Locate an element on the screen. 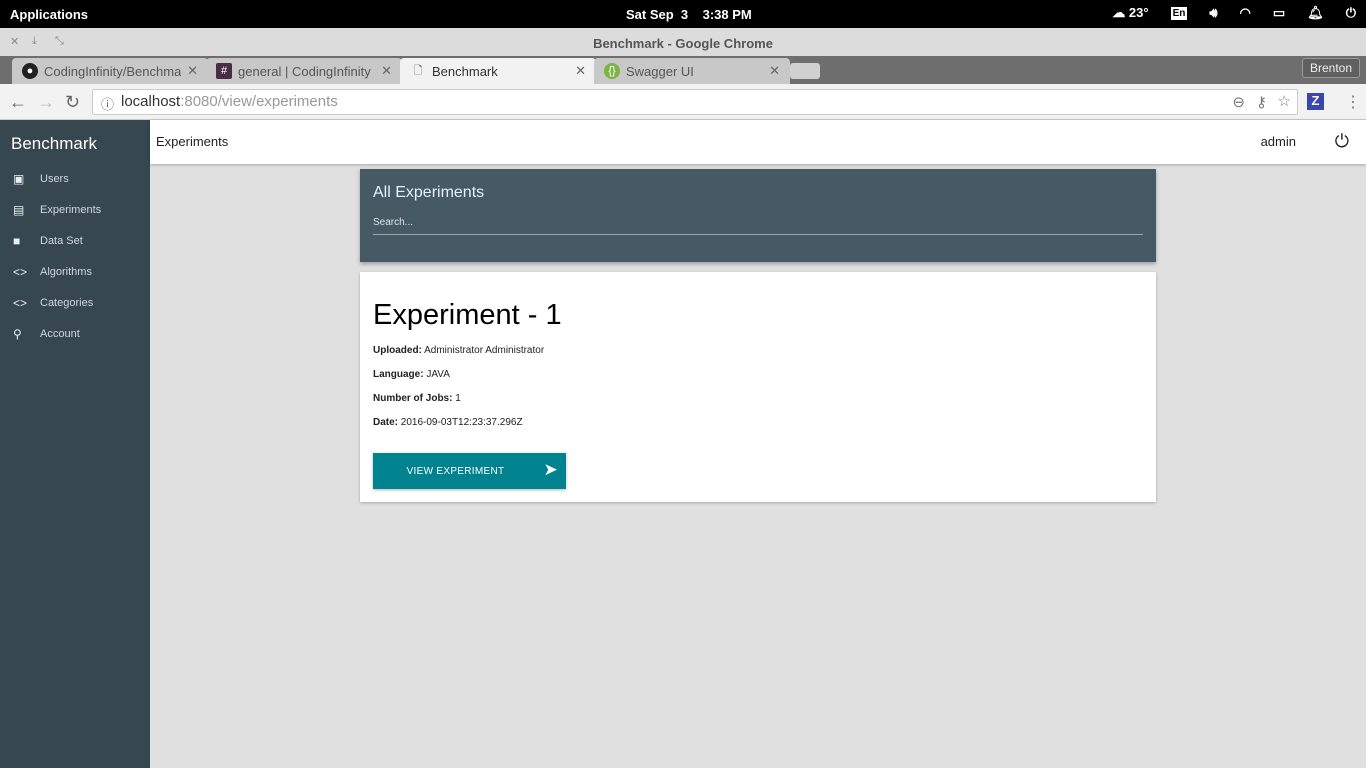 The width and height of the screenshot is (1366, 768). tab-benchmark: 🗋 Benchmark ✕ is located at coordinates (498, 71).